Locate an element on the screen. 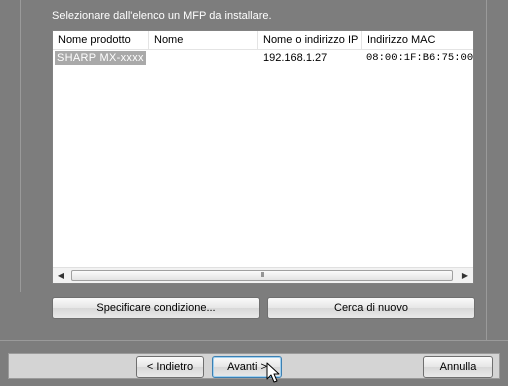 The width and height of the screenshot is (508, 386). scroll-thumb: III is located at coordinates (262, 275).